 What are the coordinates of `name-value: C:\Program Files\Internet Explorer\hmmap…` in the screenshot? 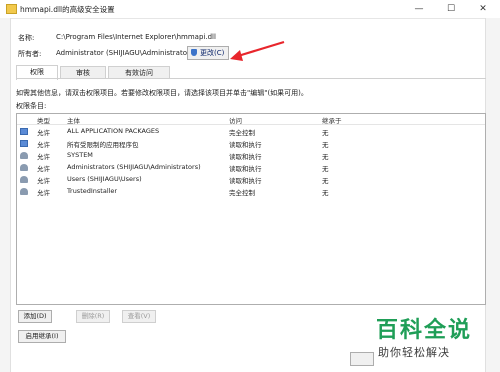 It's located at (136, 37).